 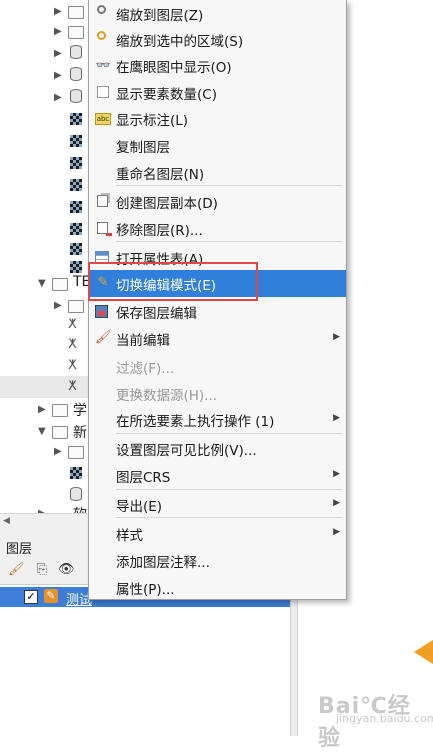 What do you see at coordinates (104, 229) in the screenshot?
I see `remove-layer-icon` at bounding box center [104, 229].